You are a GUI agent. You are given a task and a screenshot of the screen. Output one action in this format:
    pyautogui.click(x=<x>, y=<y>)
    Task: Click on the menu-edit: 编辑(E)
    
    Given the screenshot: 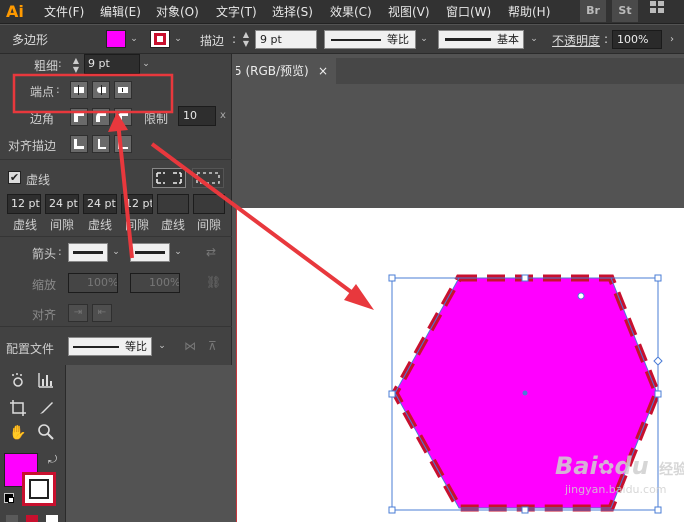 What is the action you would take?
    pyautogui.click(x=120, y=12)
    